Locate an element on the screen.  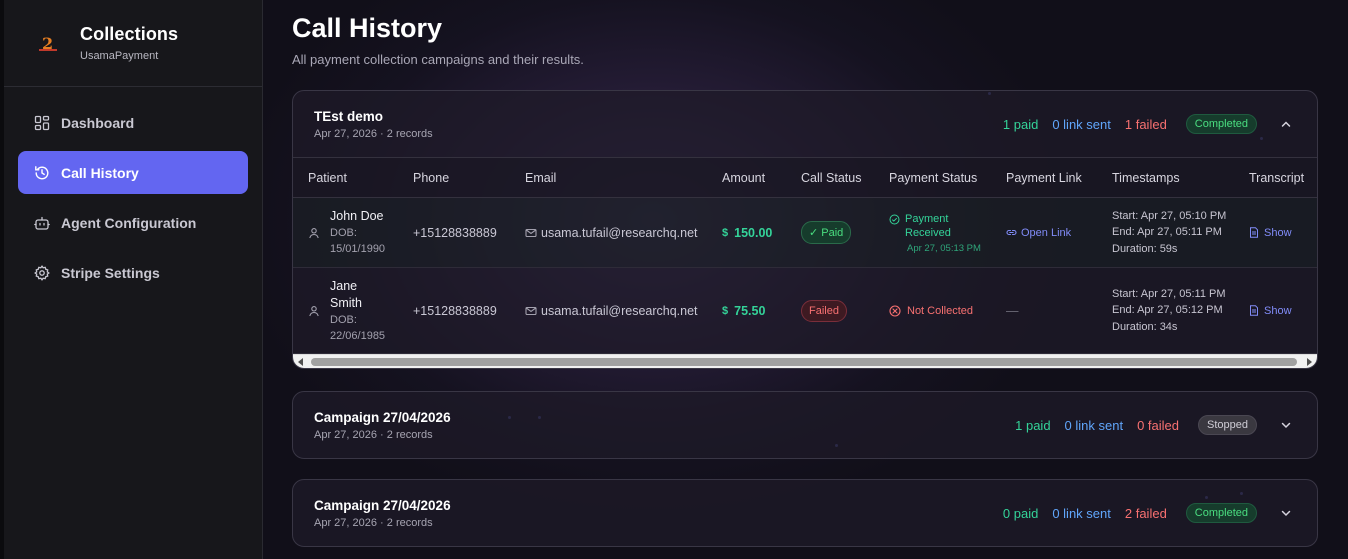
patient-dob: DOB: 15/01/1990 is located at coordinates (358, 241).